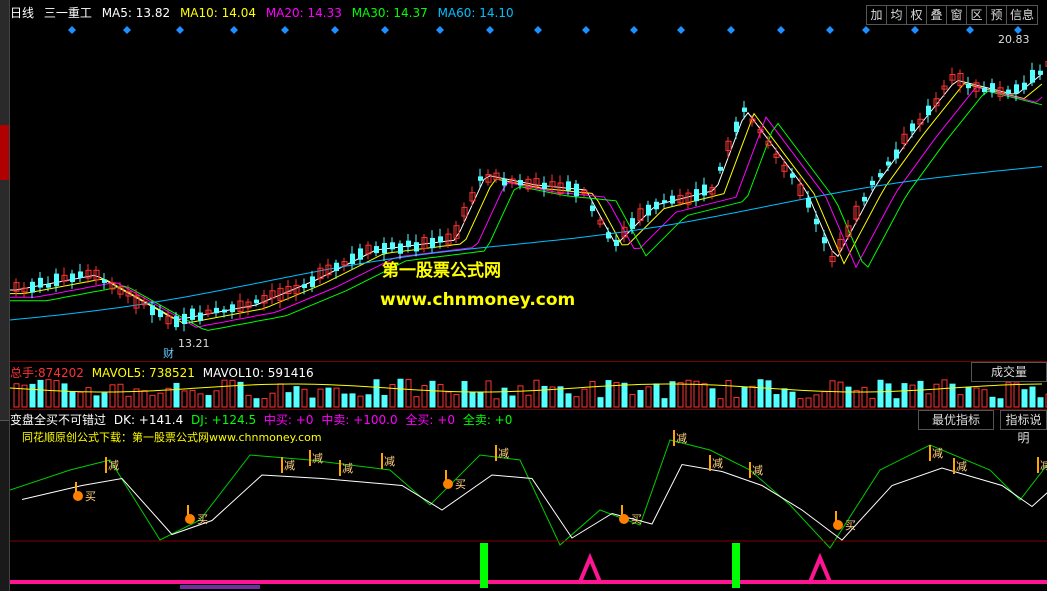 The image size is (1047, 591). Describe the element at coordinates (4, 153) in the screenshot. I see `sidebar-tab-kline` at that location.